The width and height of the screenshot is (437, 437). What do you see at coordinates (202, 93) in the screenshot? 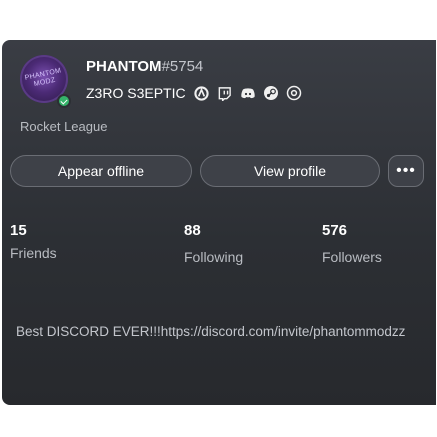
I see `overwatch-icon` at bounding box center [202, 93].